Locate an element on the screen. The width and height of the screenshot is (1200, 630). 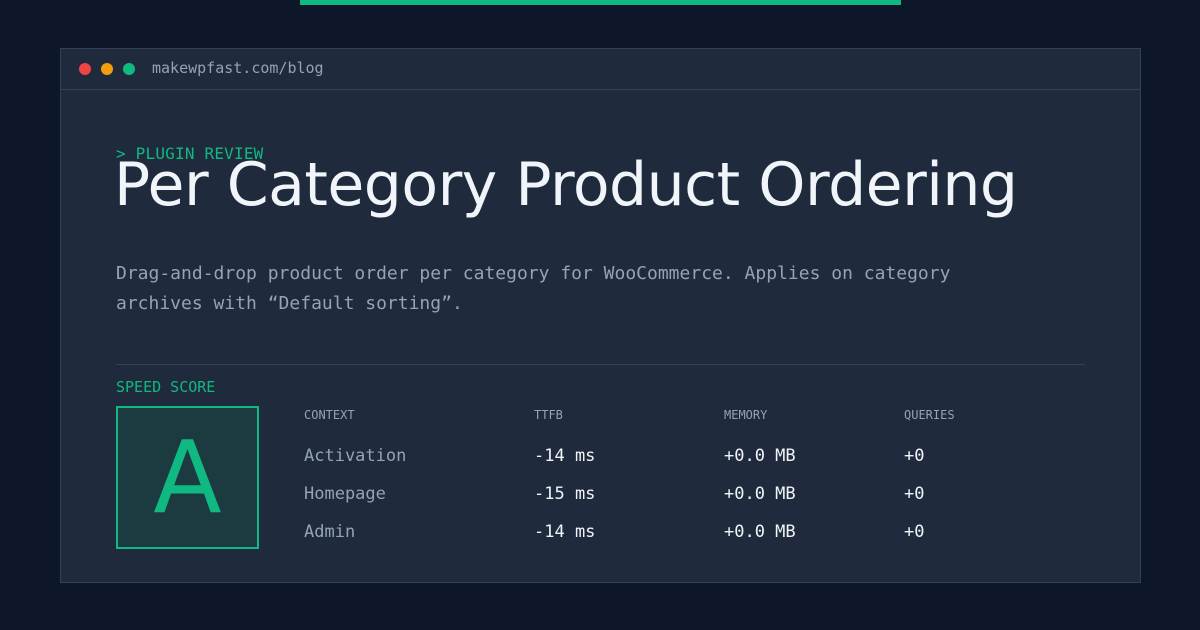
row-context-activation: Activation is located at coordinates (355, 456).